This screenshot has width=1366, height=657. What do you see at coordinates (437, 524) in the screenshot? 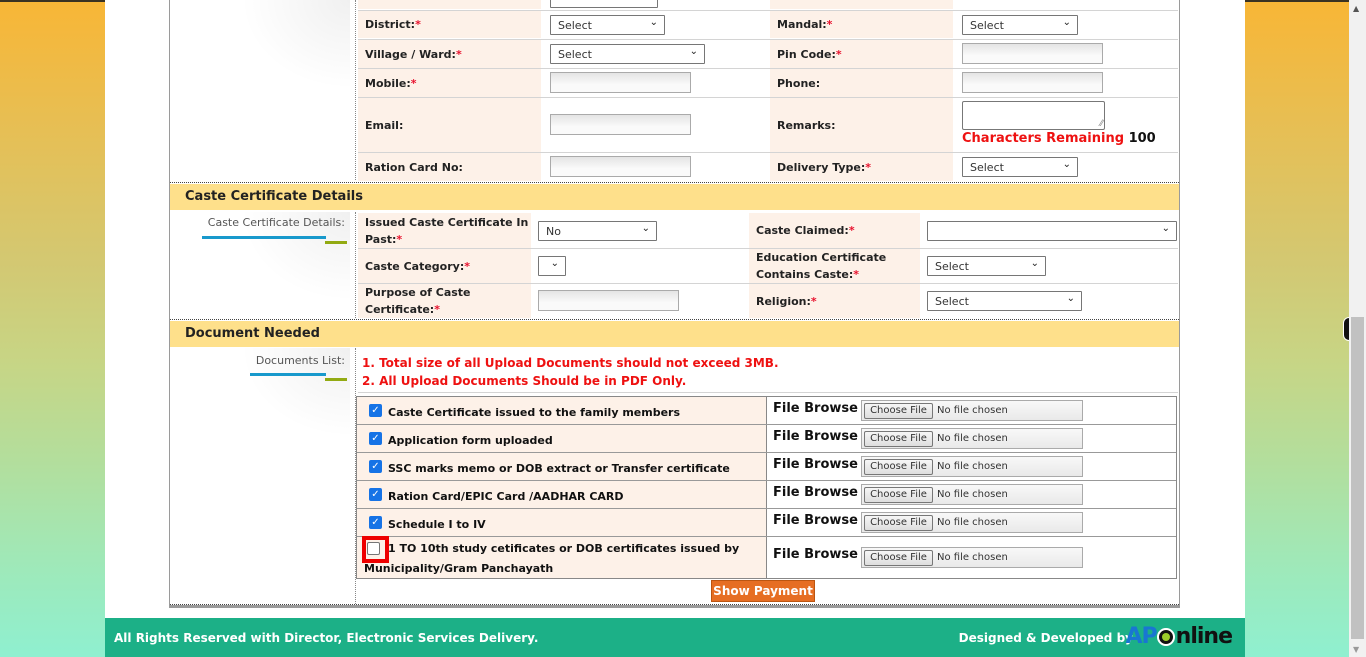
I see `document-label: Schedule I to IV` at bounding box center [437, 524].